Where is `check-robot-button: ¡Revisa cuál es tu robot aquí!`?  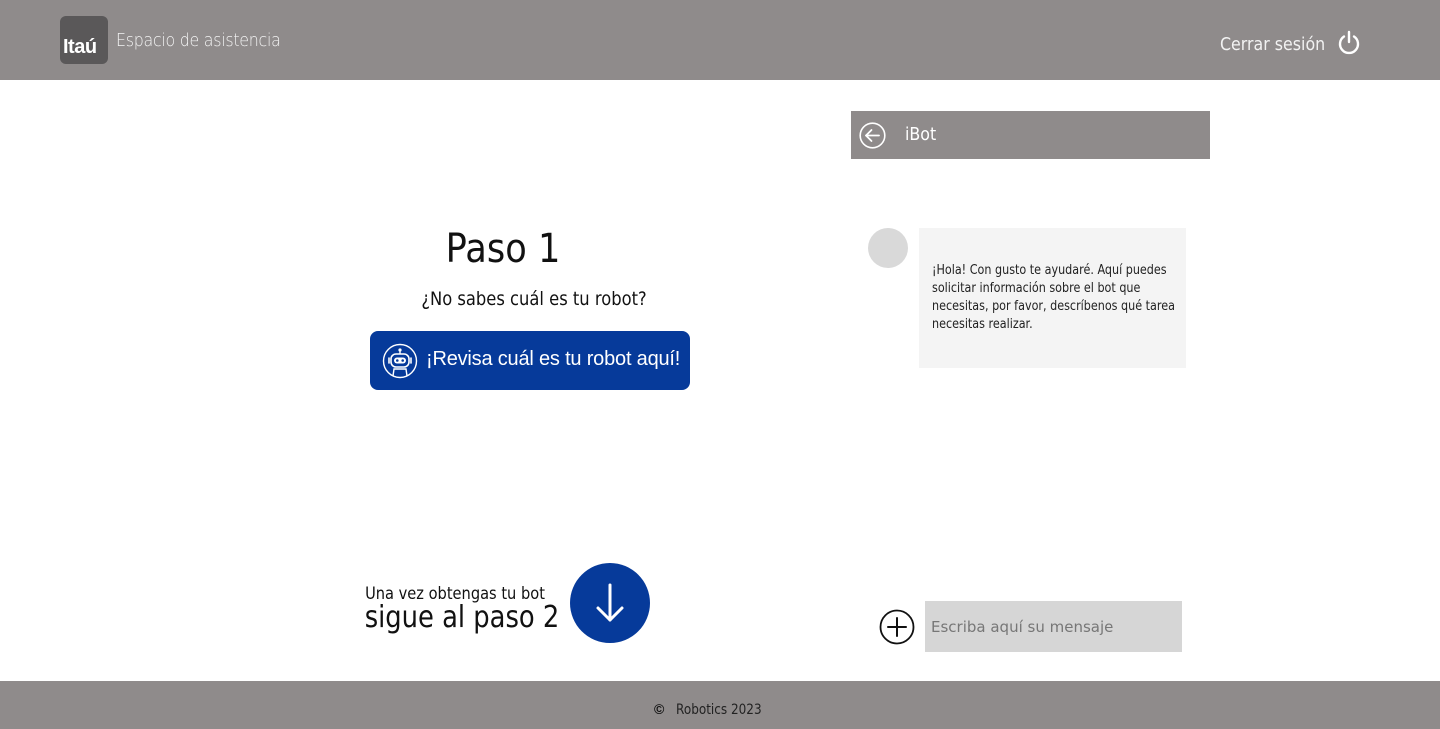 check-robot-button: ¡Revisa cuál es tu robot aquí! is located at coordinates (530, 360).